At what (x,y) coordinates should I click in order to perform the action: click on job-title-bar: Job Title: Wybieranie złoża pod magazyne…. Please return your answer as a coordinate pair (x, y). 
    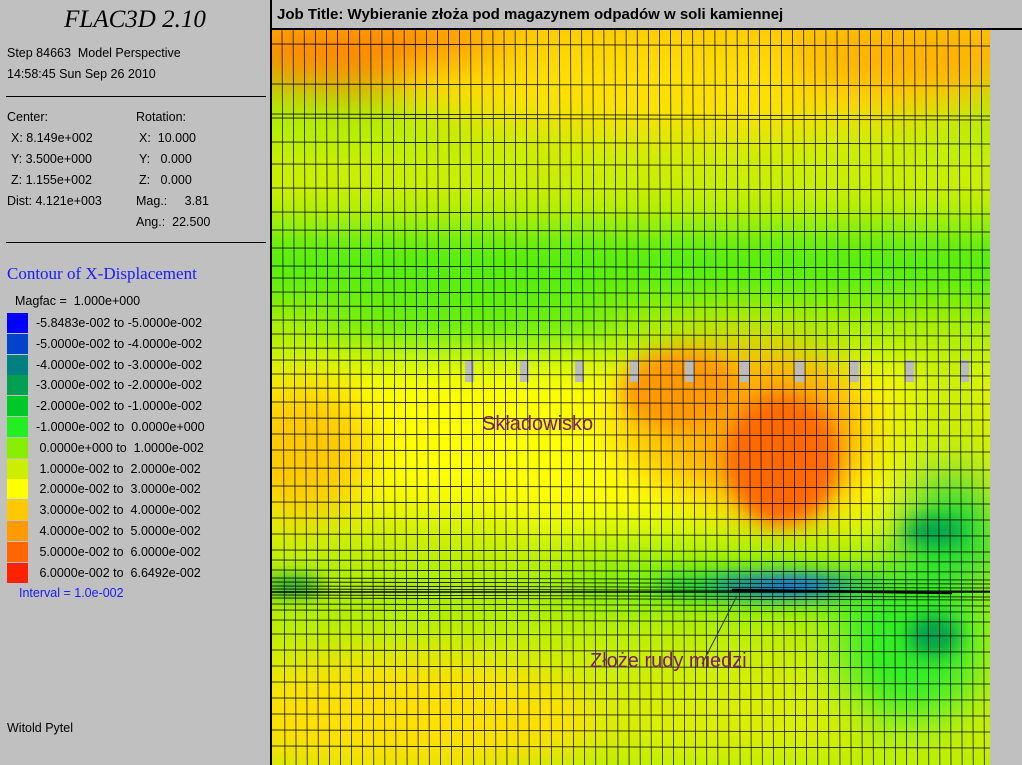
    Looking at the image, I should click on (647, 15).